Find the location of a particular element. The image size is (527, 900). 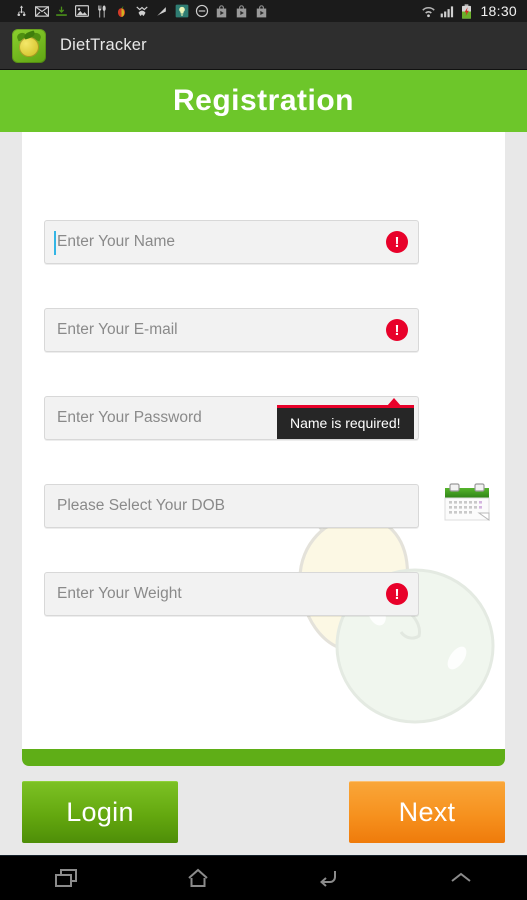

email-error-icon: ! is located at coordinates (397, 330).